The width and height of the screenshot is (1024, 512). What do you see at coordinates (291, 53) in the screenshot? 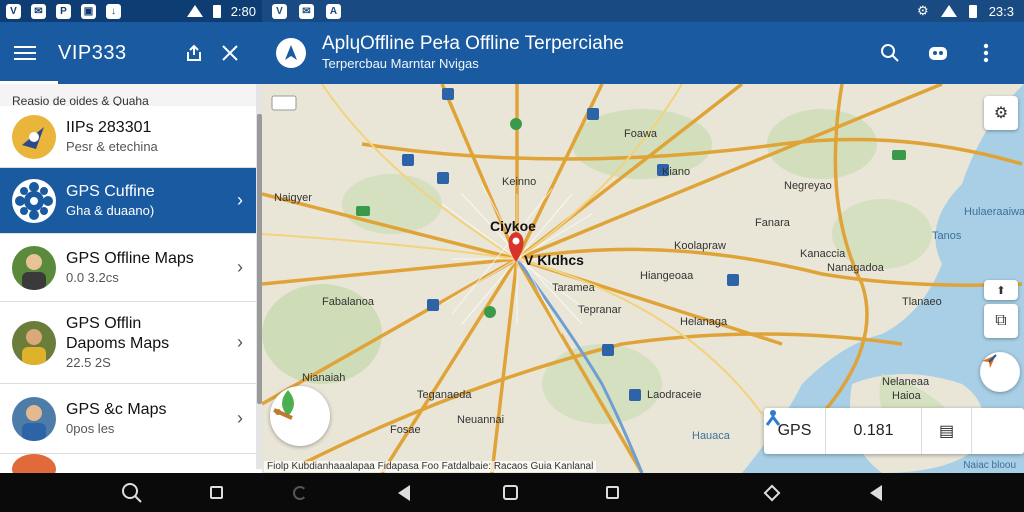
I see `app-logo-icon` at bounding box center [291, 53].